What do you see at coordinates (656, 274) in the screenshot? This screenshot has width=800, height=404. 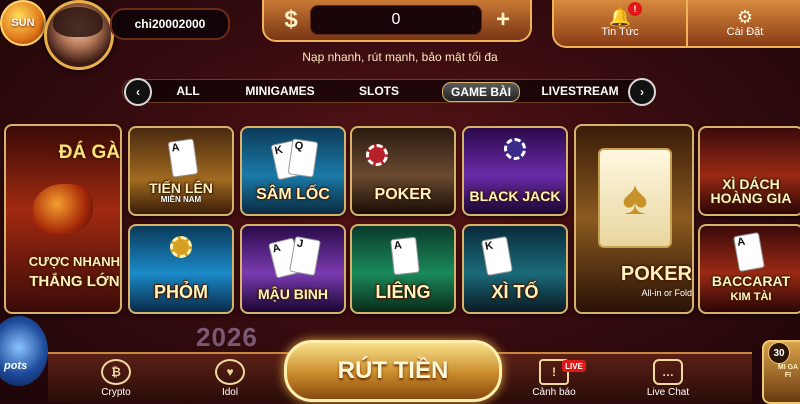 I see `poker-featured-title: POKER` at bounding box center [656, 274].